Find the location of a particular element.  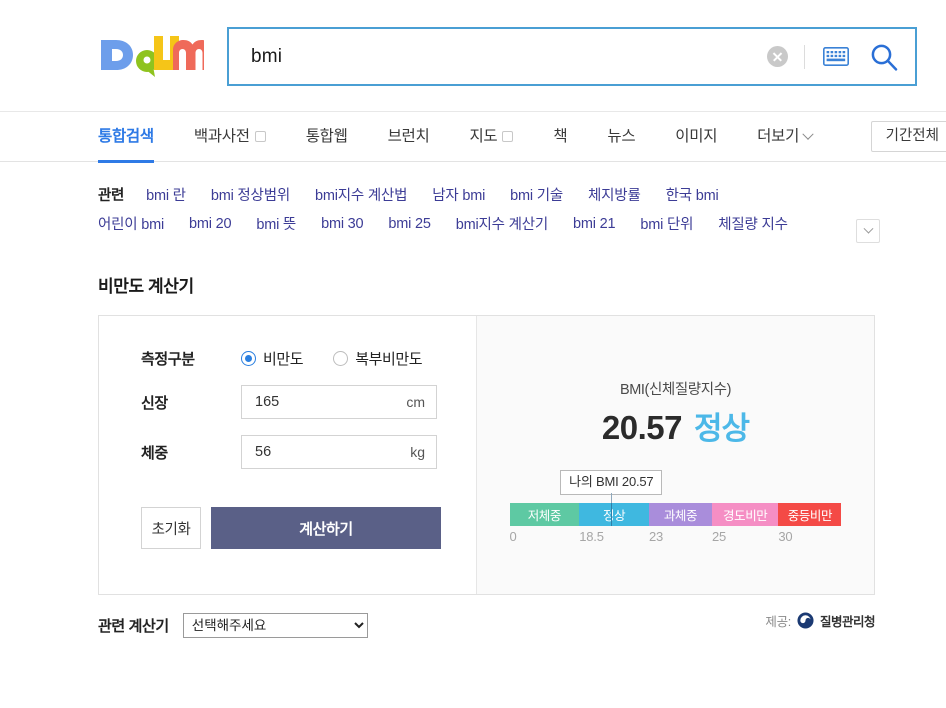

bmi-segment-bar: 저체중 정상 과체중 경도비만 중등비만 is located at coordinates (675, 514).